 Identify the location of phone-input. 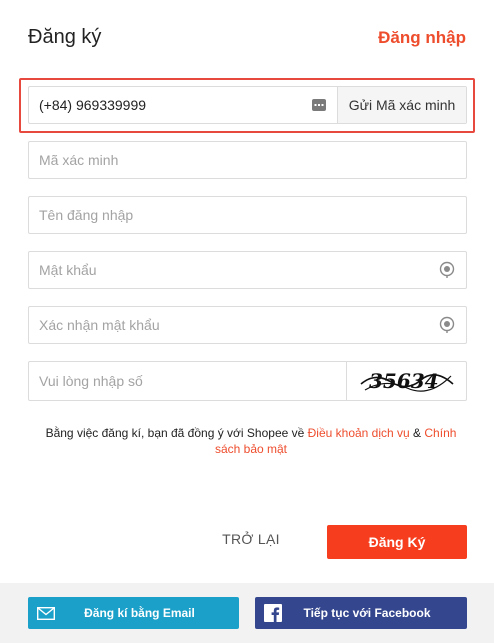
(169, 105).